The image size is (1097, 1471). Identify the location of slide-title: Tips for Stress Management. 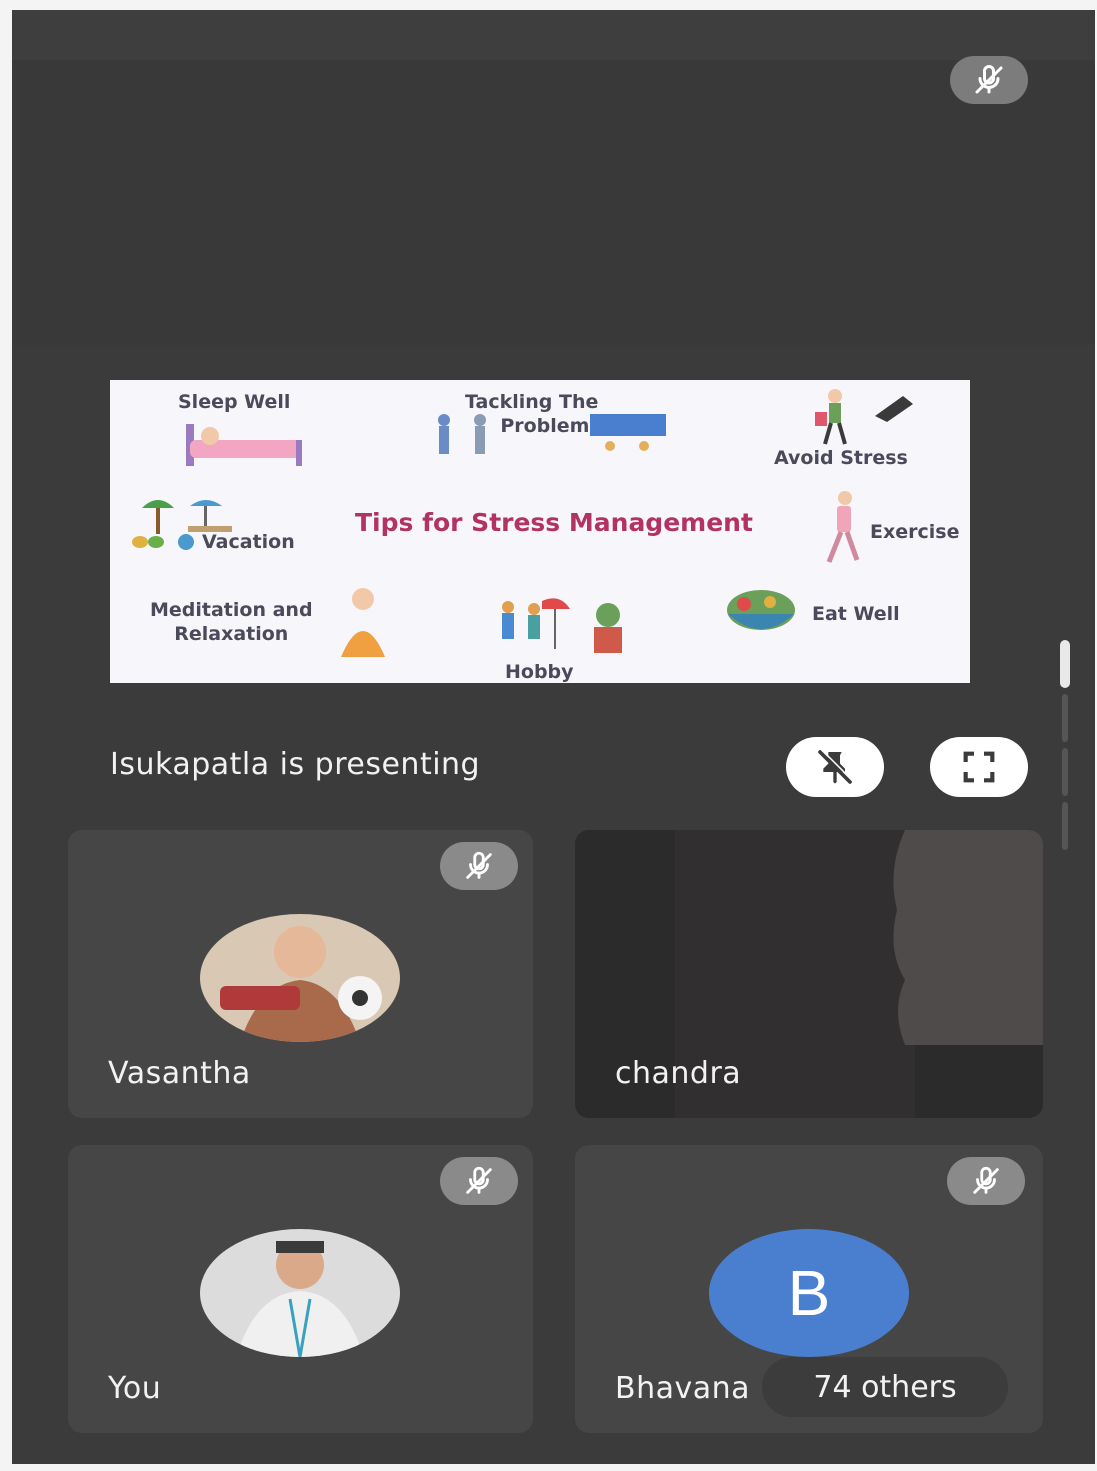
(554, 522).